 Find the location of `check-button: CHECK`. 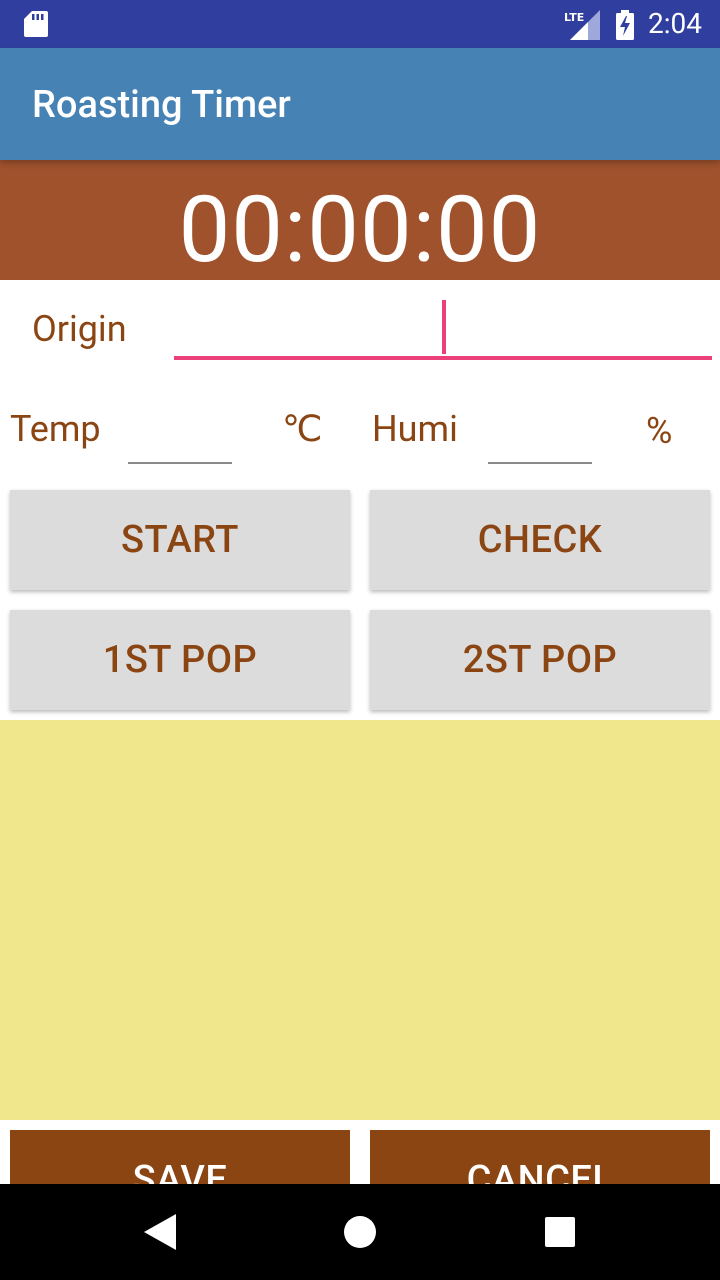

check-button: CHECK is located at coordinates (540, 540).